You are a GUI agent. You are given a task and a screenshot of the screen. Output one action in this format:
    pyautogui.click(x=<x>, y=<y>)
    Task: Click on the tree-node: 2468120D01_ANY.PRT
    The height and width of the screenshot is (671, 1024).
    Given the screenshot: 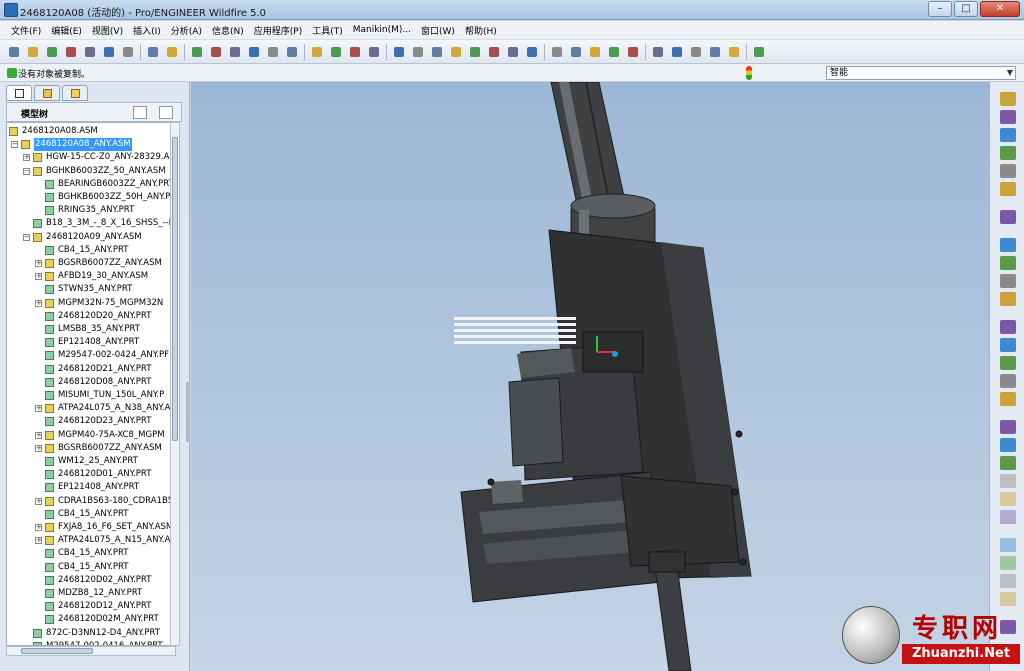 What is the action you would take?
    pyautogui.click(x=91, y=474)
    